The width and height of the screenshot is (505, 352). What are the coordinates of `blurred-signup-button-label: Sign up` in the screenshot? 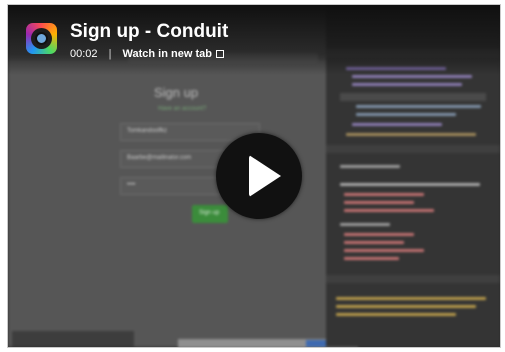 It's located at (209, 213).